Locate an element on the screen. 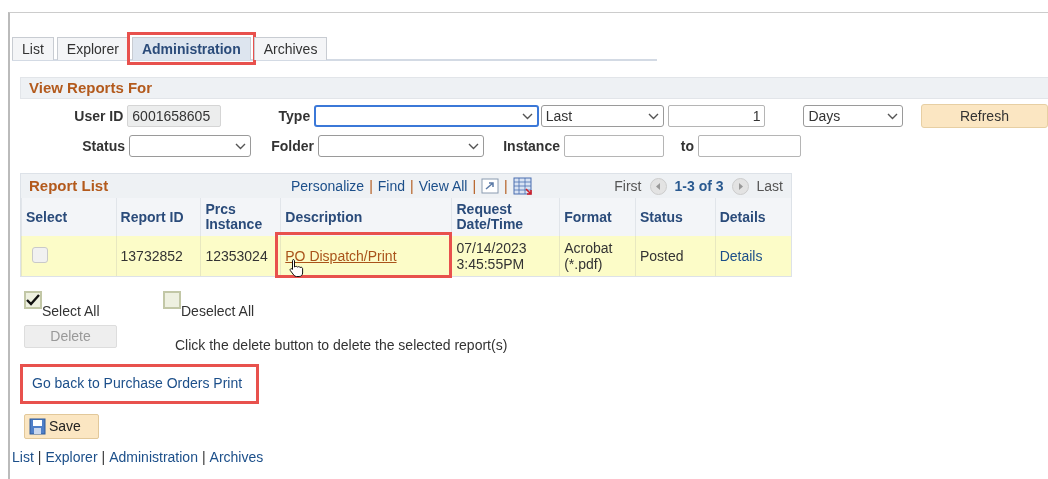 The width and height of the screenshot is (1048, 479). field-label: Status is located at coordinates (103, 146).